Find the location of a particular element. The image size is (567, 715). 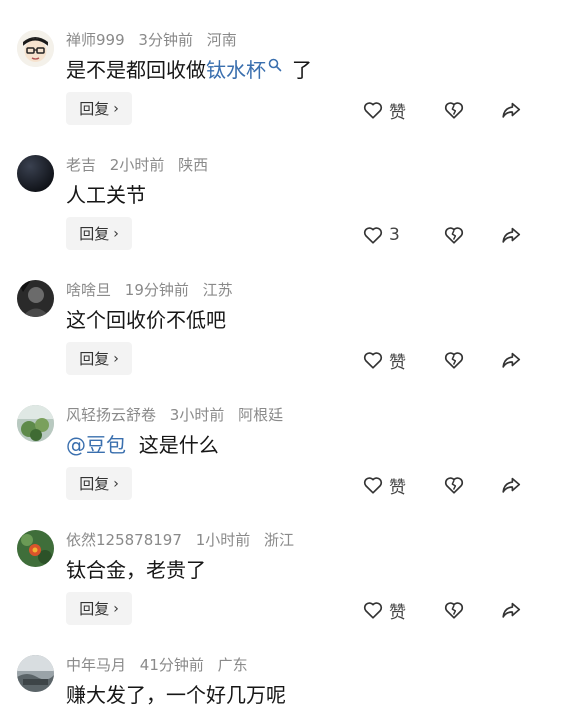

search-link: 钛水杯 is located at coordinates (236, 70).